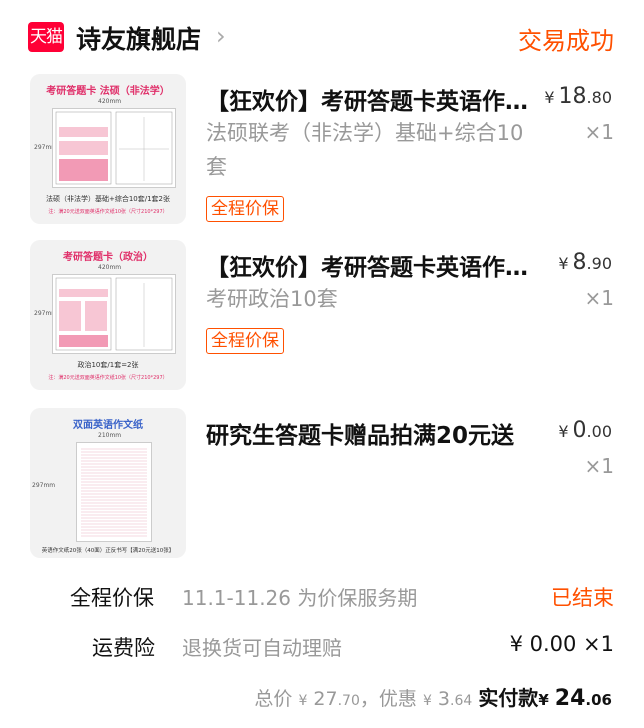 The height and width of the screenshot is (728, 644). I want to click on product-spec: 法硕联考（非法学）基础+综合10套, so click(365, 150).